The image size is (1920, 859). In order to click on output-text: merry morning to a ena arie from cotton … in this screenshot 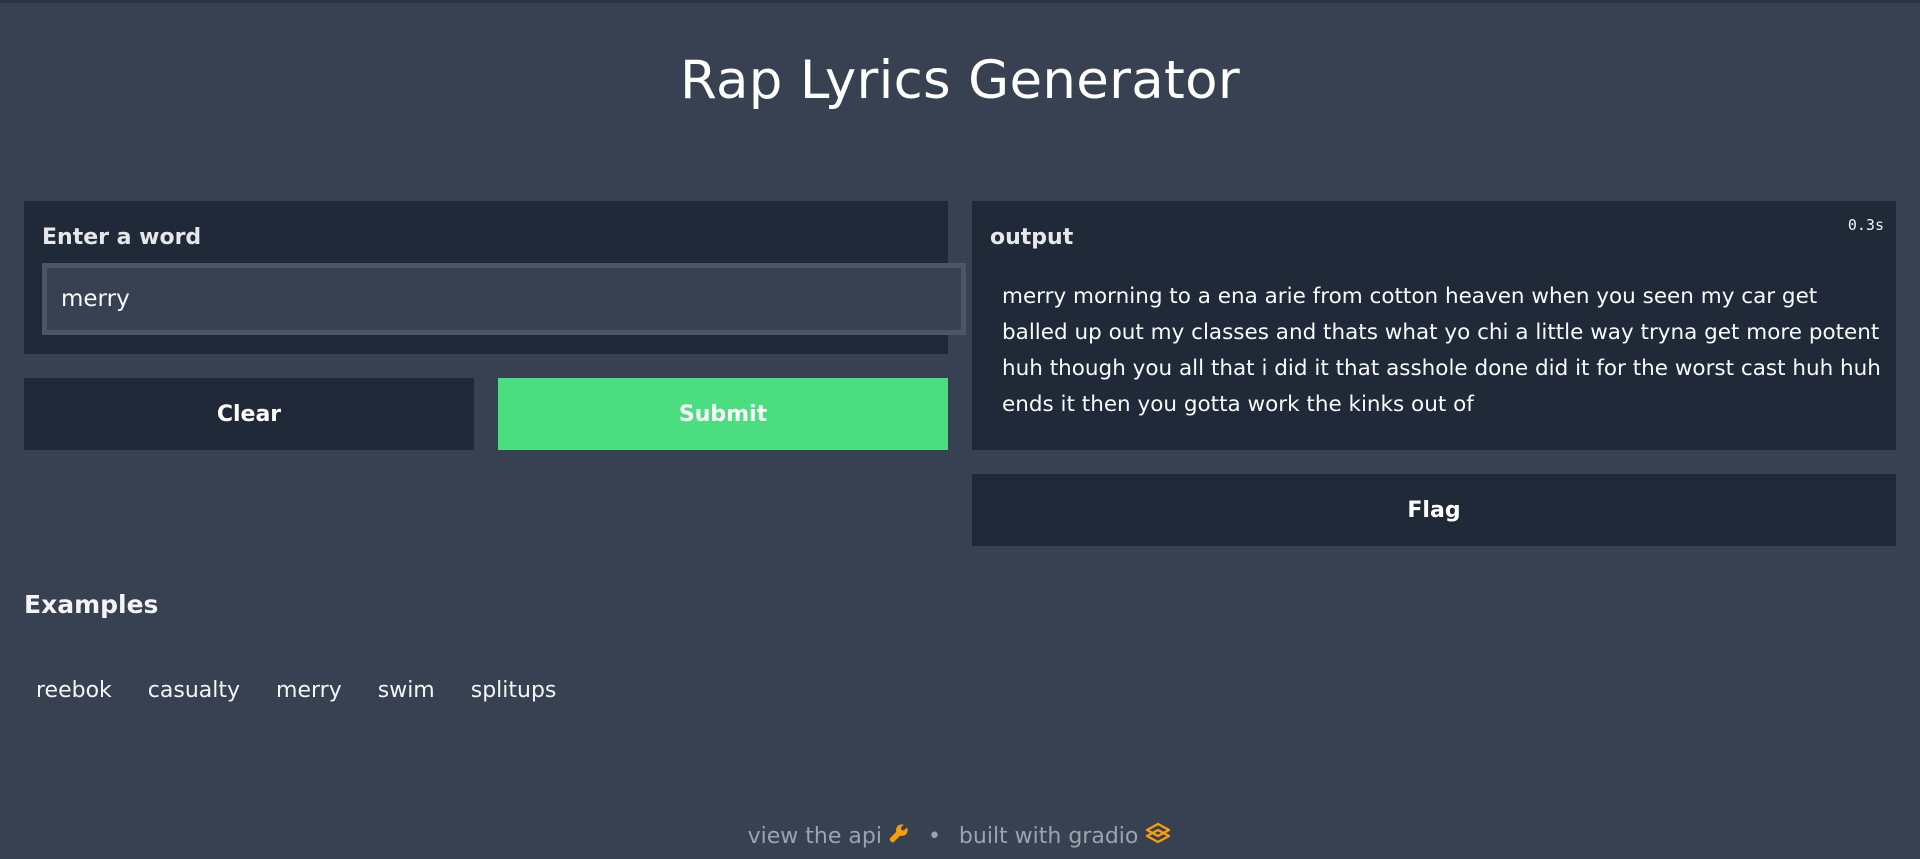, I will do `click(1441, 350)`.